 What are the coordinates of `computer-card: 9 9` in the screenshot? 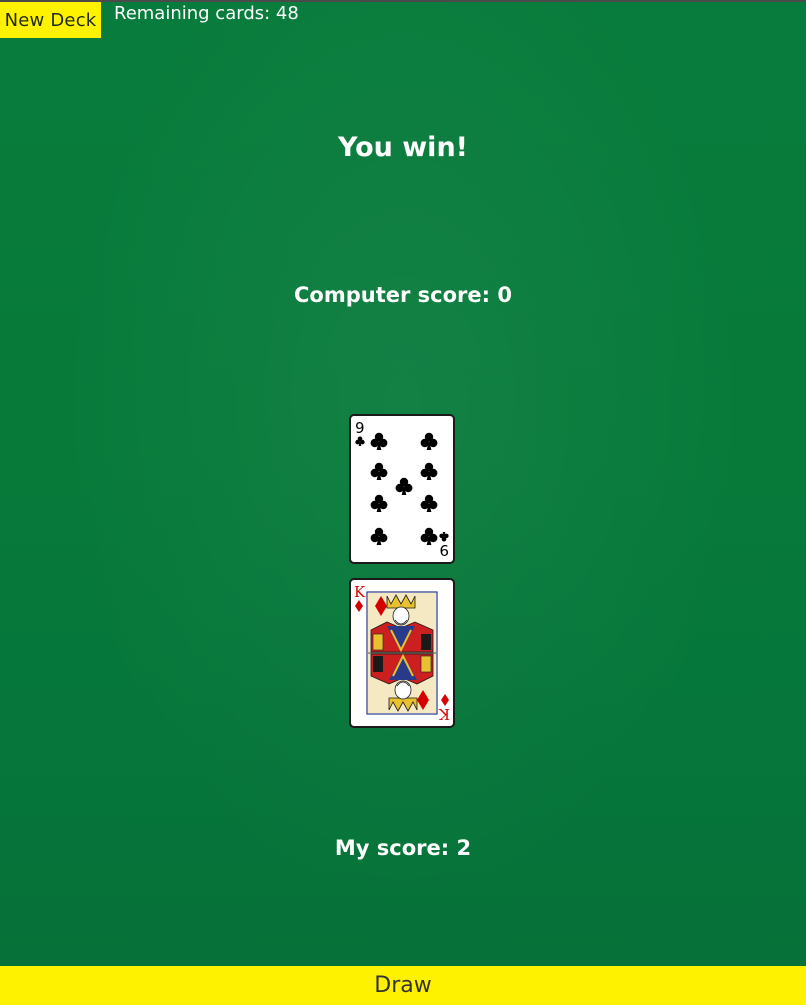 It's located at (402, 489).